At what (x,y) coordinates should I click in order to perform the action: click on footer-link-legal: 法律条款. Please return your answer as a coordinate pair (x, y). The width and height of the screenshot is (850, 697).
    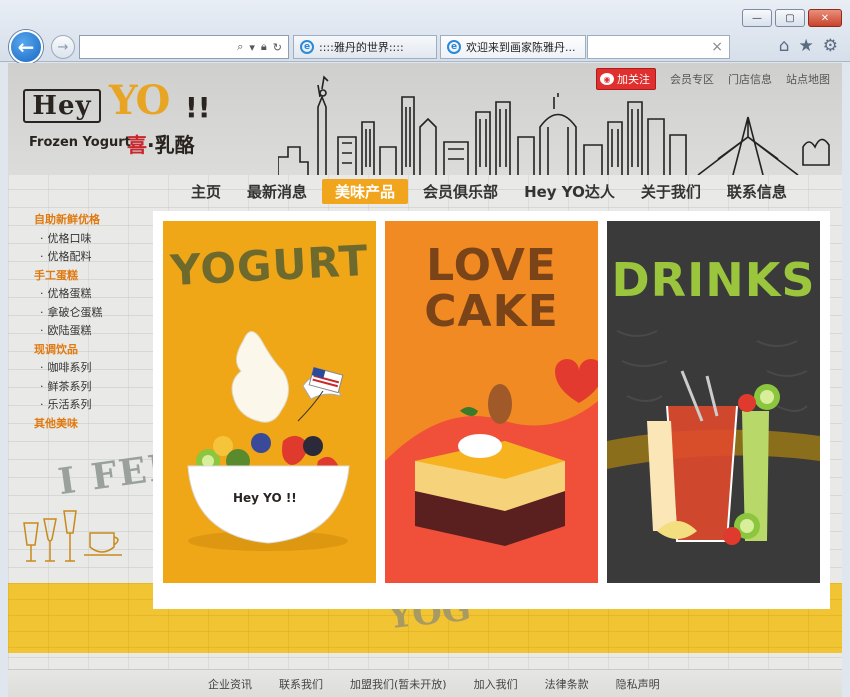
    Looking at the image, I should click on (567, 684).